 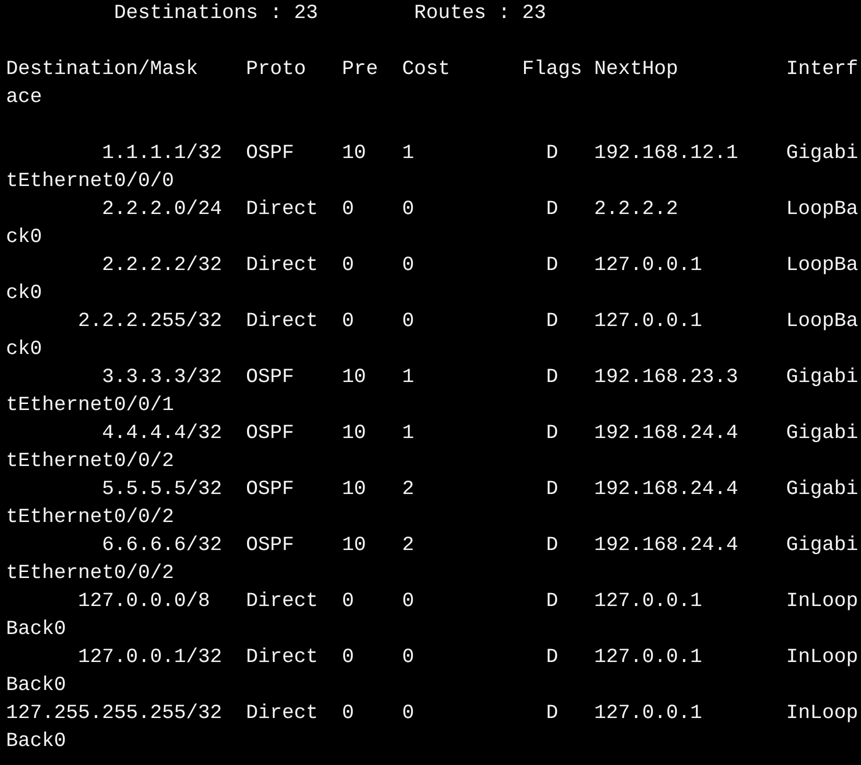 What do you see at coordinates (479, 378) in the screenshot?
I see `terminal-line: 3.3.3.3/32 OSPF 10 1 D 192.168.23.3 Gigabi` at bounding box center [479, 378].